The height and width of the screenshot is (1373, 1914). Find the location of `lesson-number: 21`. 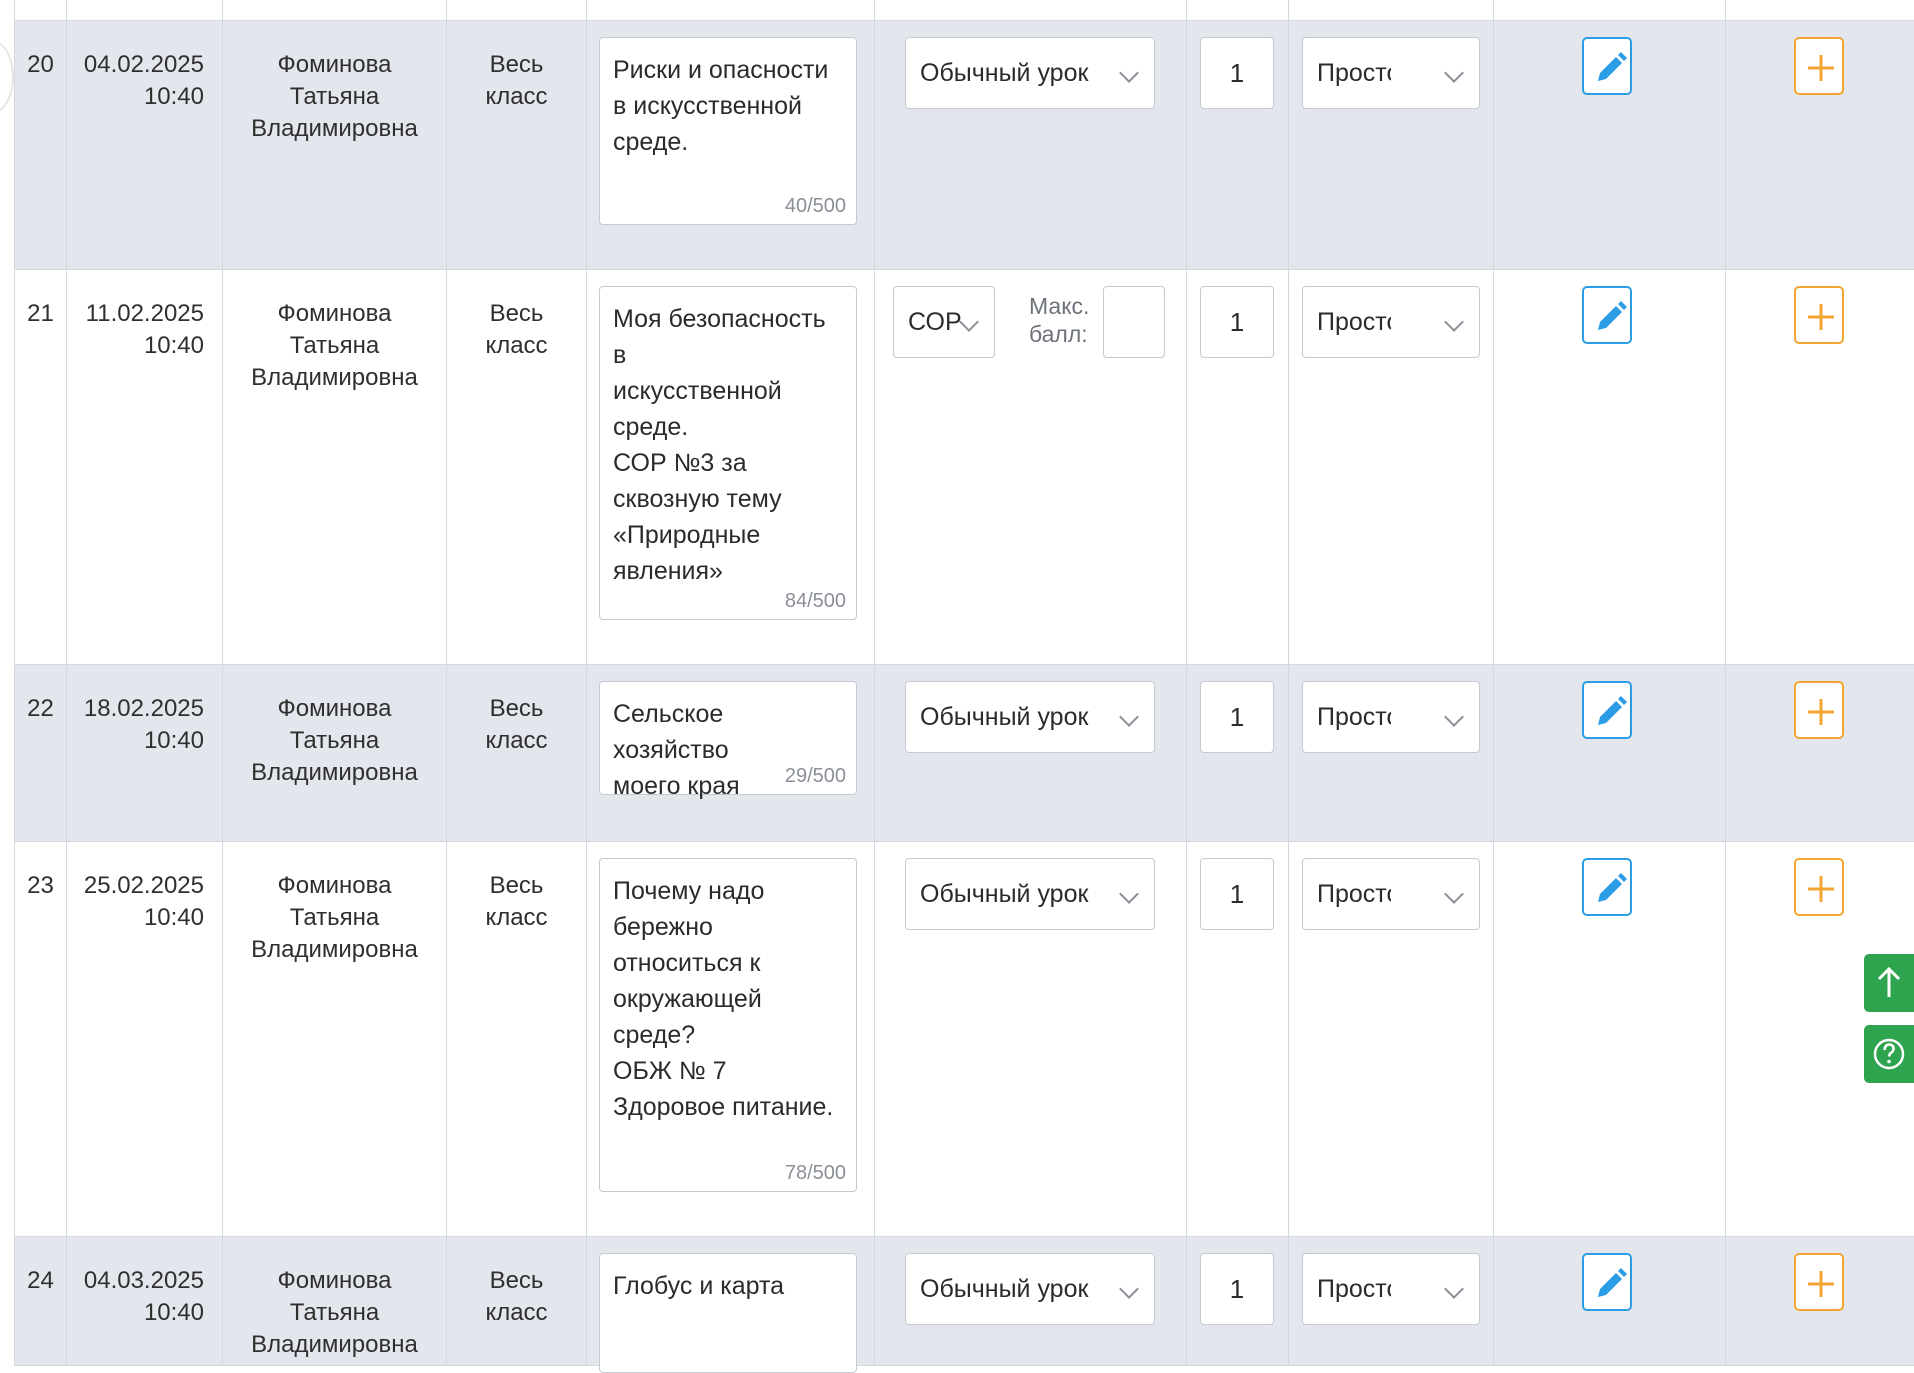

lesson-number: 21 is located at coordinates (41, 467).